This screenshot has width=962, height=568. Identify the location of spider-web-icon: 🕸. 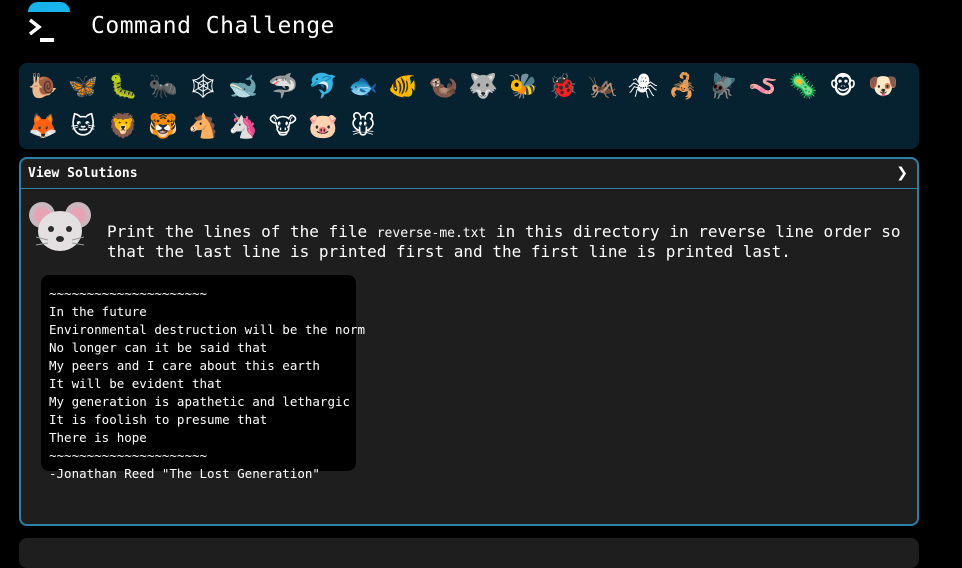
(203, 86).